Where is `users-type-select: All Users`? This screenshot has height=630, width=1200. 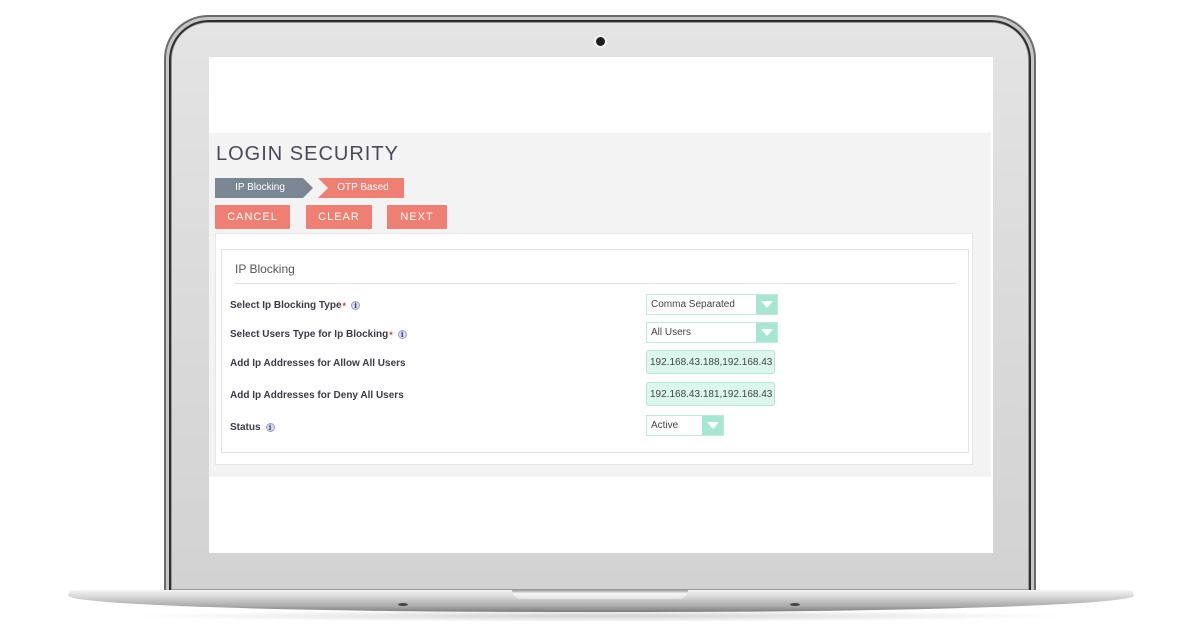
users-type-select: All Users is located at coordinates (712, 332).